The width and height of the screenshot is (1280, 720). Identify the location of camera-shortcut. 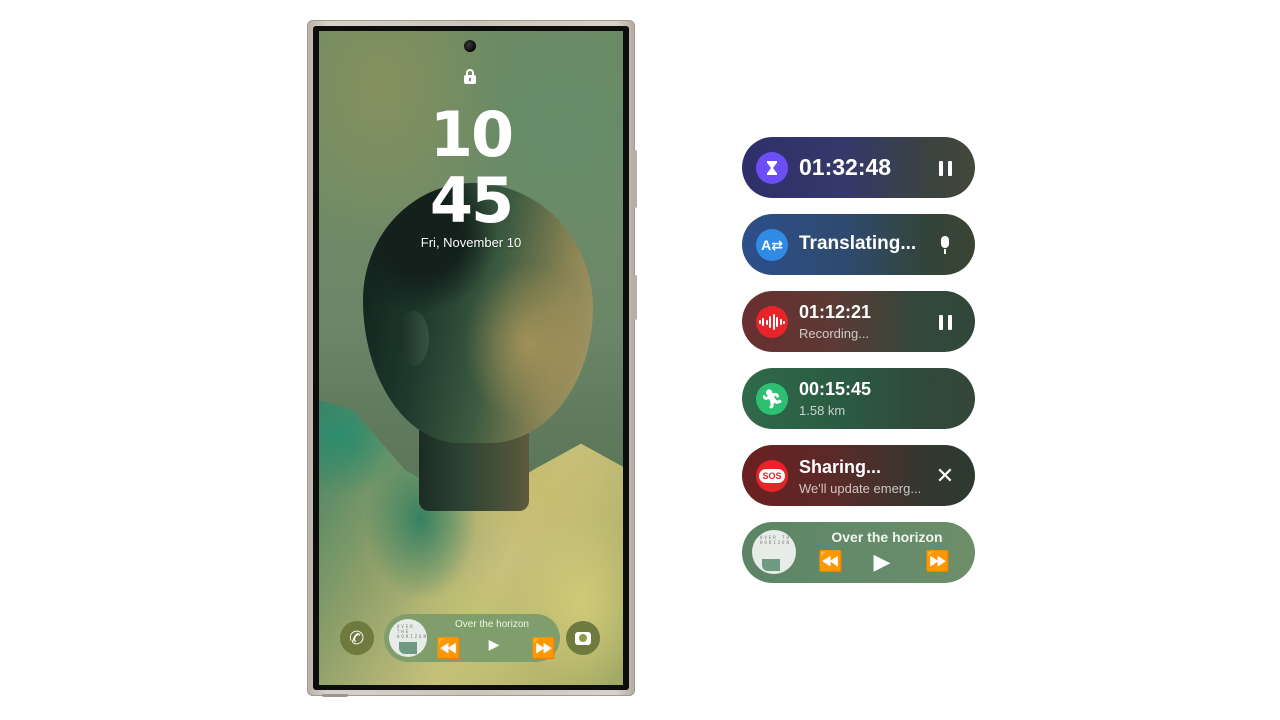
(583, 638).